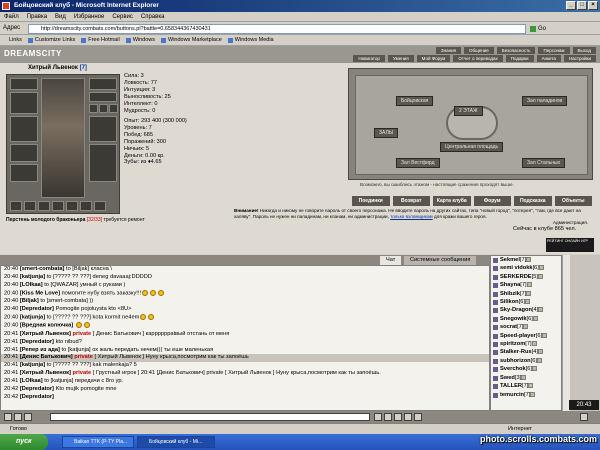 The width and height of the screenshot is (600, 450). Describe the element at coordinates (472, 147) in the screenshot. I see `map-room-central-square: Центральная площадь` at that location.